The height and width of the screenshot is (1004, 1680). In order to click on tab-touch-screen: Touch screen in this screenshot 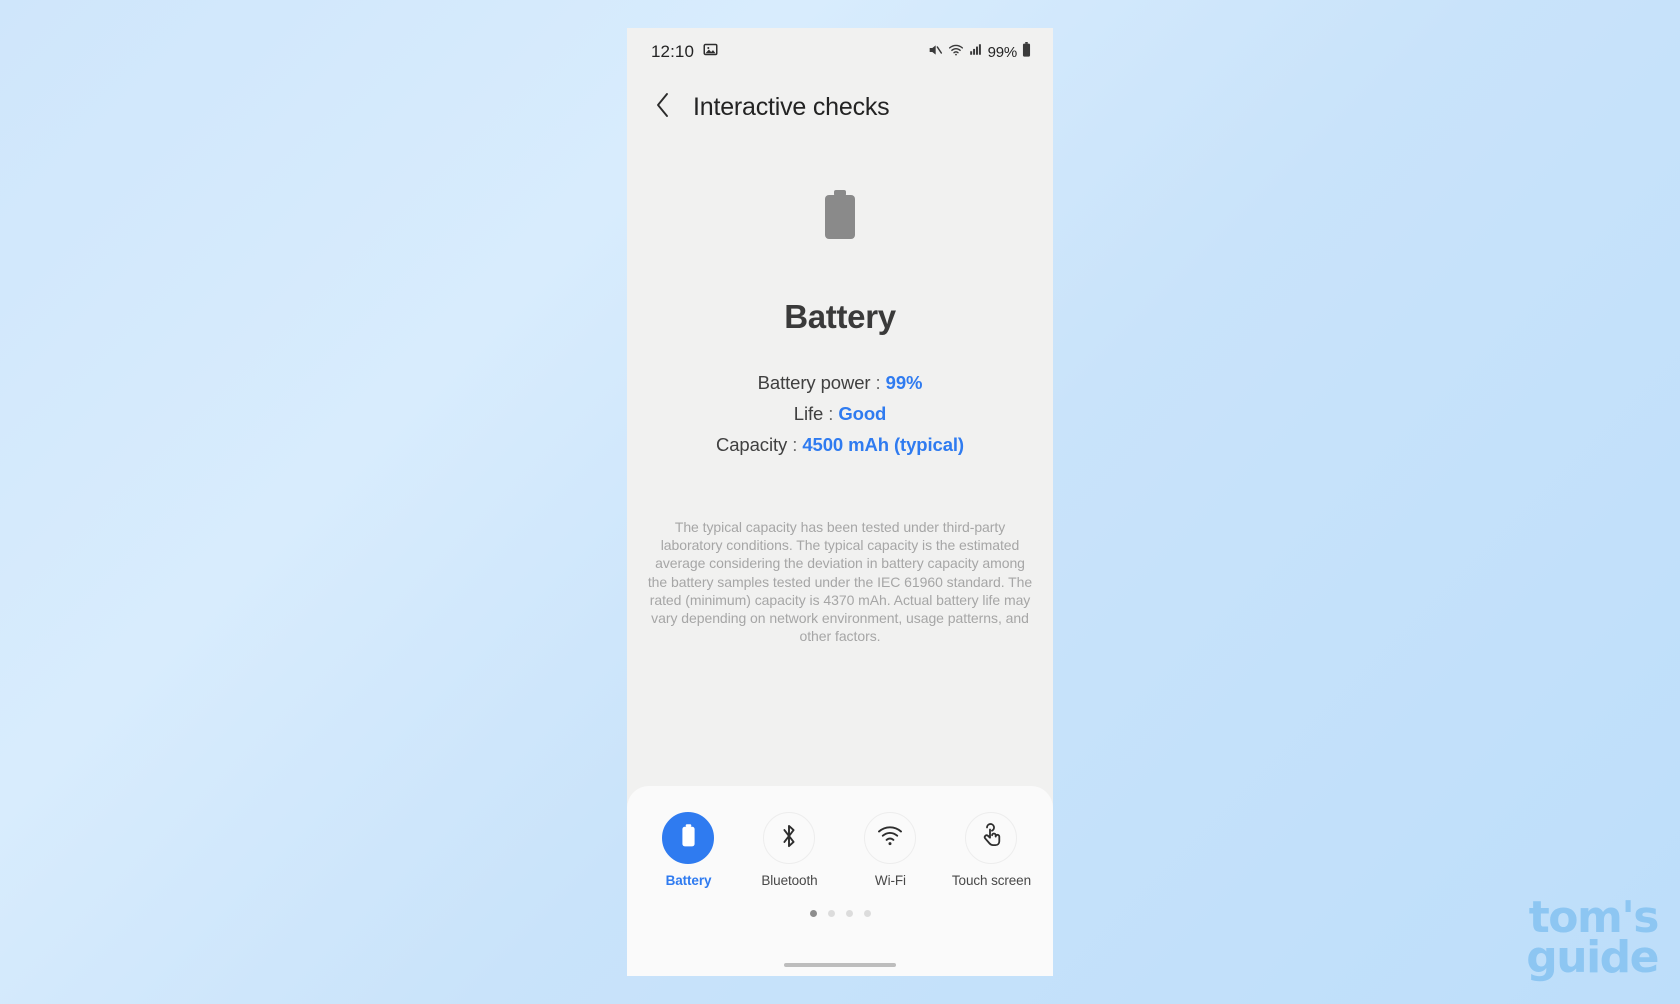, I will do `click(991, 850)`.